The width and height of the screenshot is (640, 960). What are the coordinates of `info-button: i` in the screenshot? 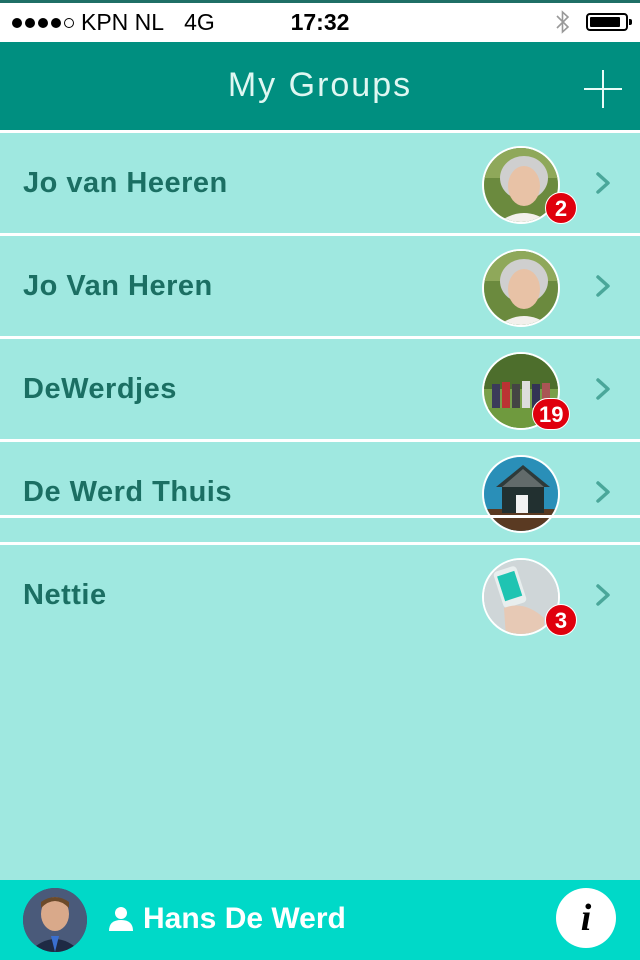 It's located at (586, 918).